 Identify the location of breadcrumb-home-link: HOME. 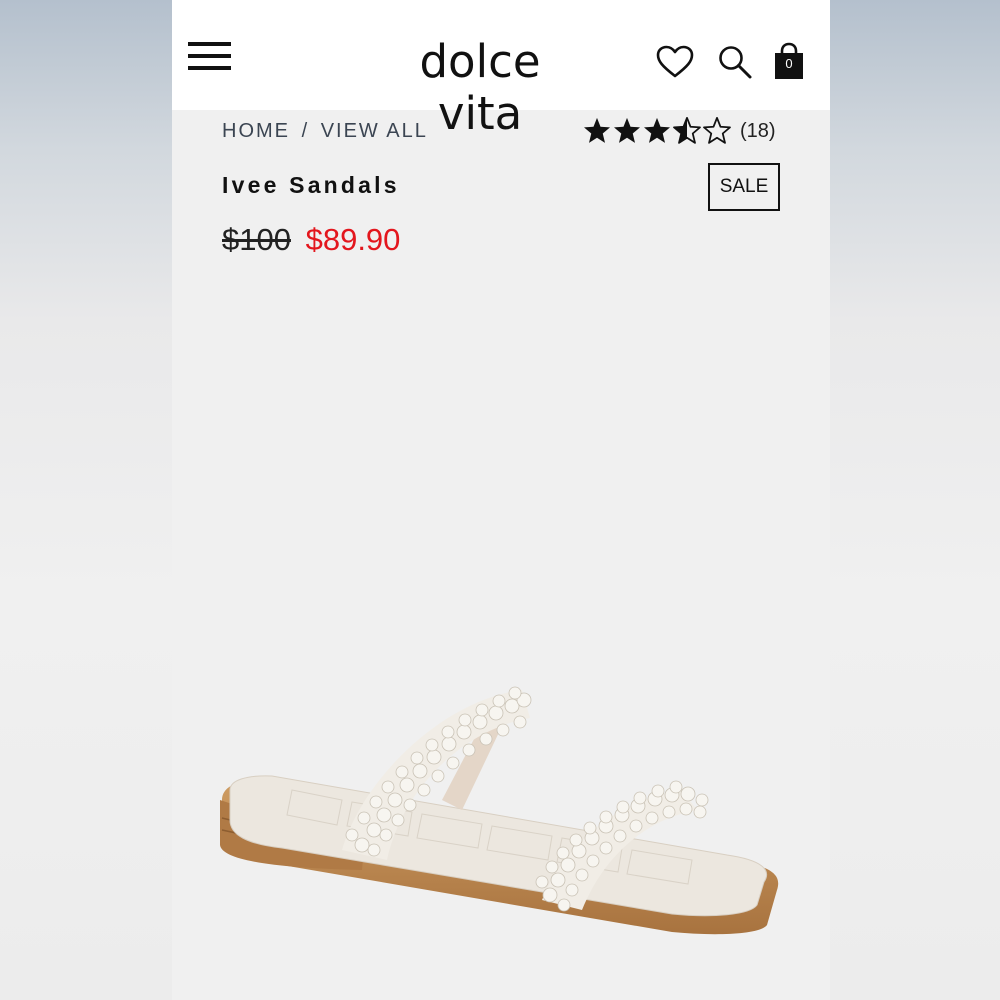
(256, 131).